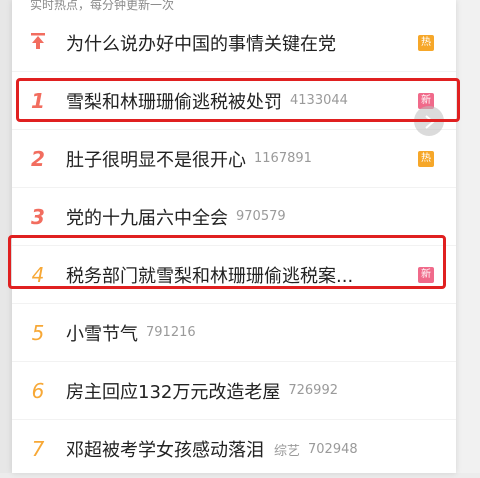  I want to click on list-item: 2 肚子很明显不是很开心 1167891 热, so click(234, 159).